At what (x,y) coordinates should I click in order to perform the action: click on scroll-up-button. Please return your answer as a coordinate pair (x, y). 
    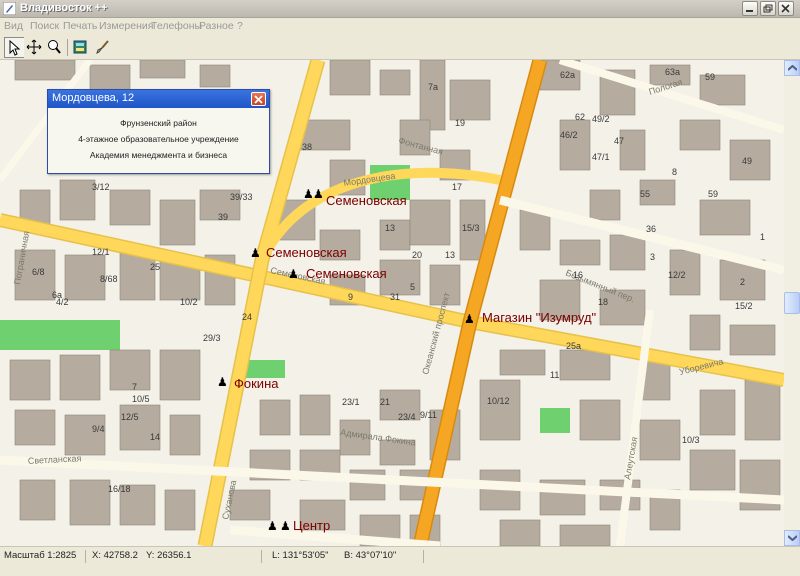
    Looking at the image, I should click on (792, 68).